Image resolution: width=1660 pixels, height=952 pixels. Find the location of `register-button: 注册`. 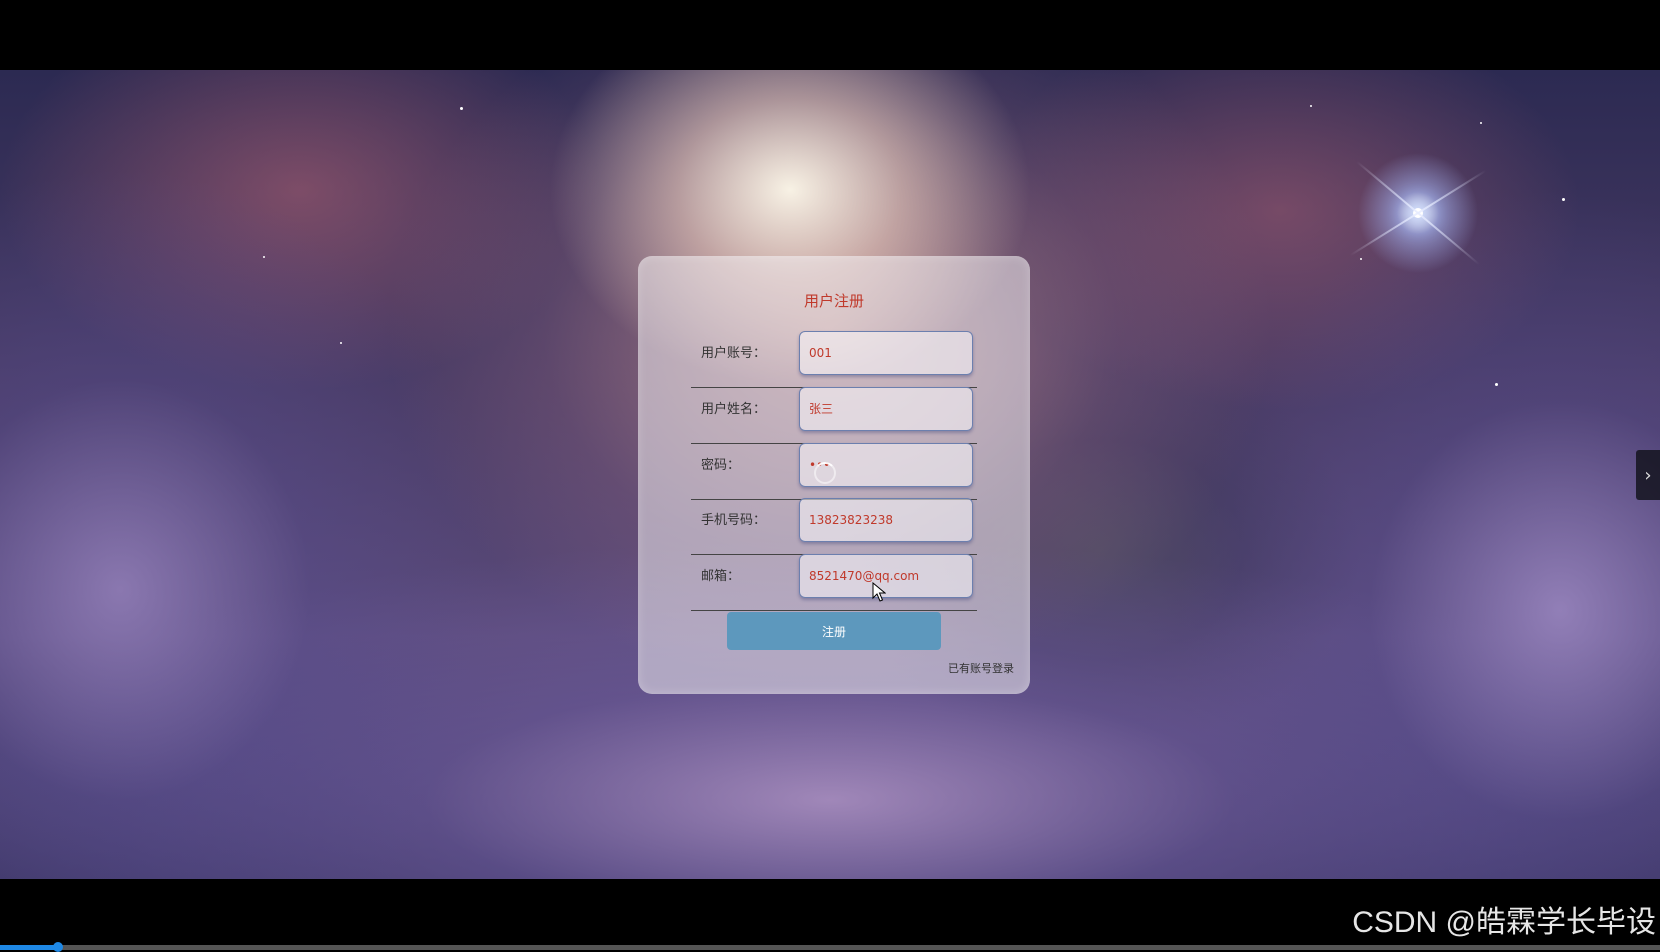

register-button: 注册 is located at coordinates (834, 631).